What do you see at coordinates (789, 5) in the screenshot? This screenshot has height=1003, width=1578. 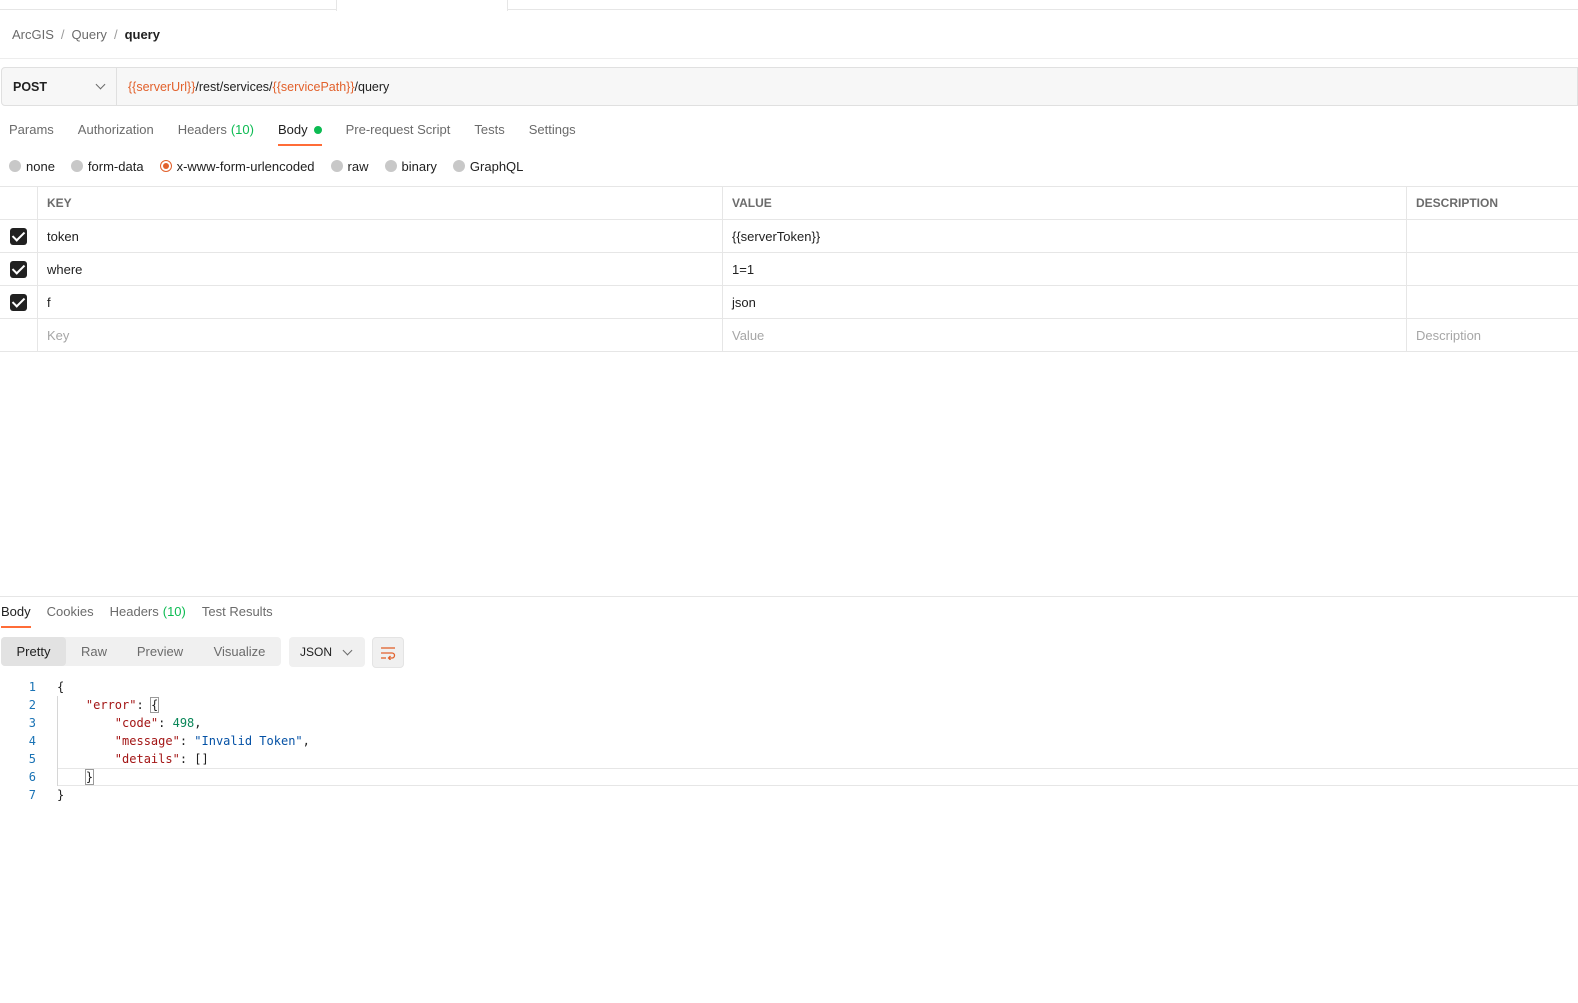 I see `tab-strip` at bounding box center [789, 5].